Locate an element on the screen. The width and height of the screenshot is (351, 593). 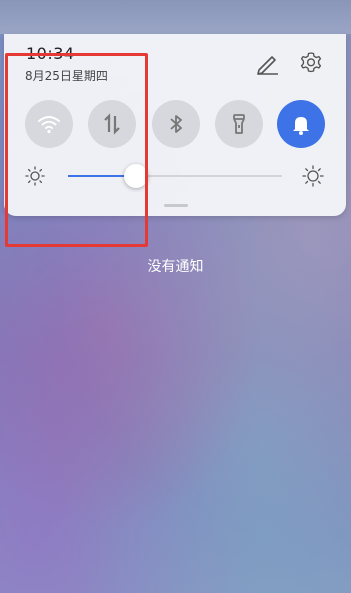
settings-button is located at coordinates (311, 63).